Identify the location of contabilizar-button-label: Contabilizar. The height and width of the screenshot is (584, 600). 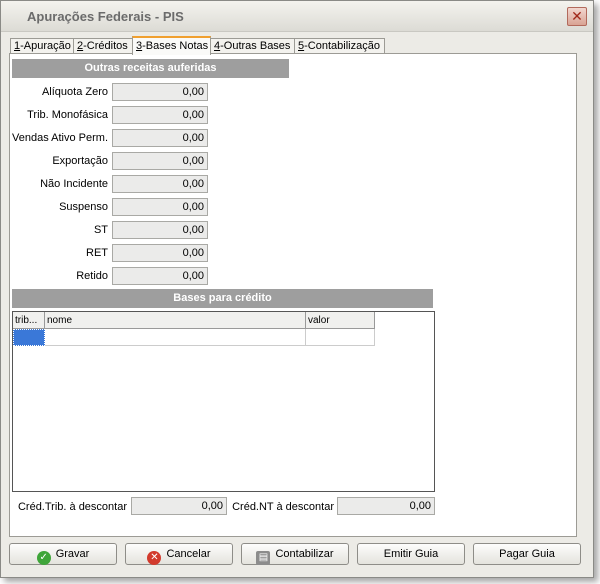
(304, 554).